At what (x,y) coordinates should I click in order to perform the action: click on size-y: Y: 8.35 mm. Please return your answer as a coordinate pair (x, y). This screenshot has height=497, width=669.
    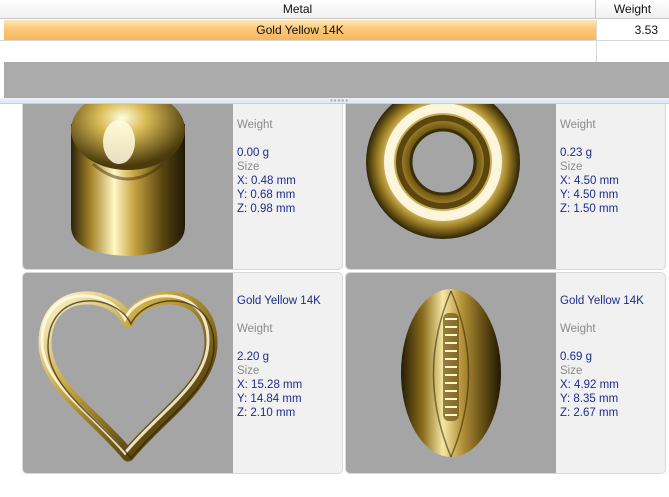
    Looking at the image, I should click on (589, 399).